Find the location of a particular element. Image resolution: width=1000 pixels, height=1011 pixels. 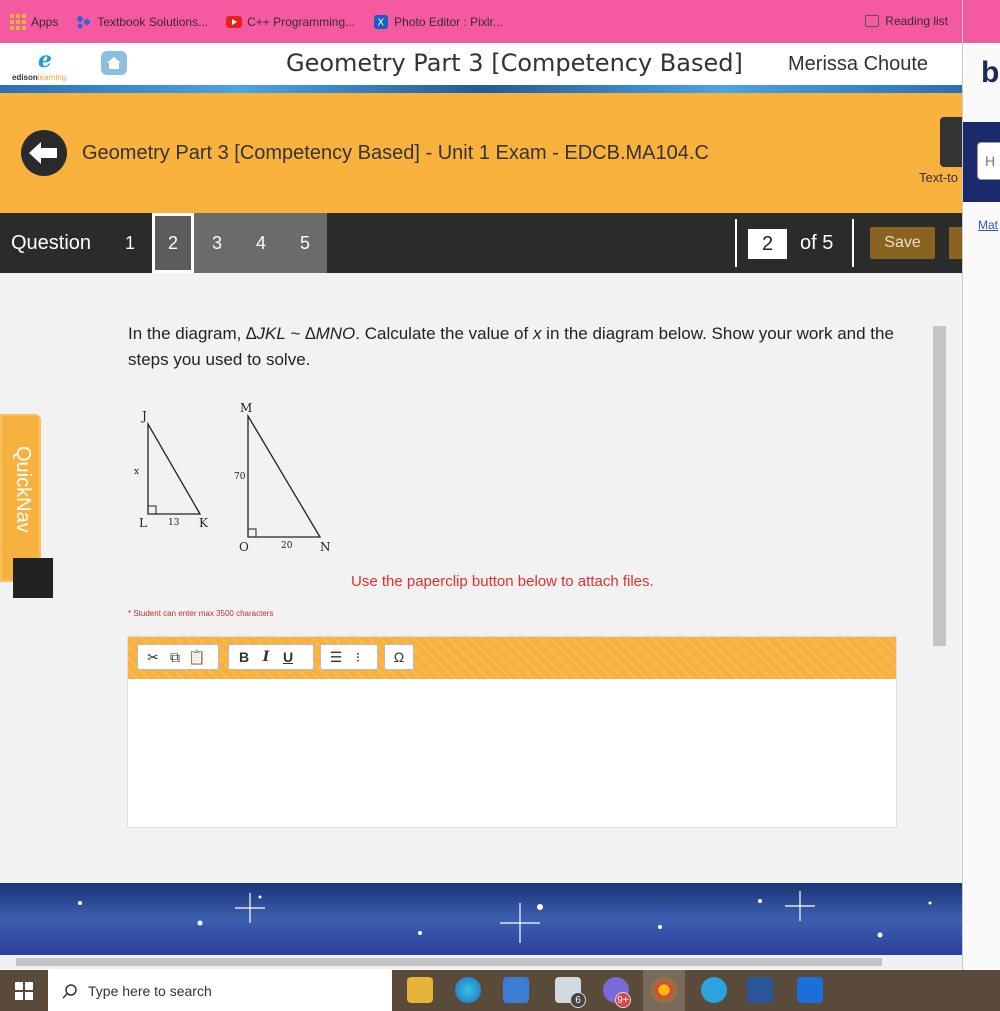

arrow-left-icon is located at coordinates (43, 153).